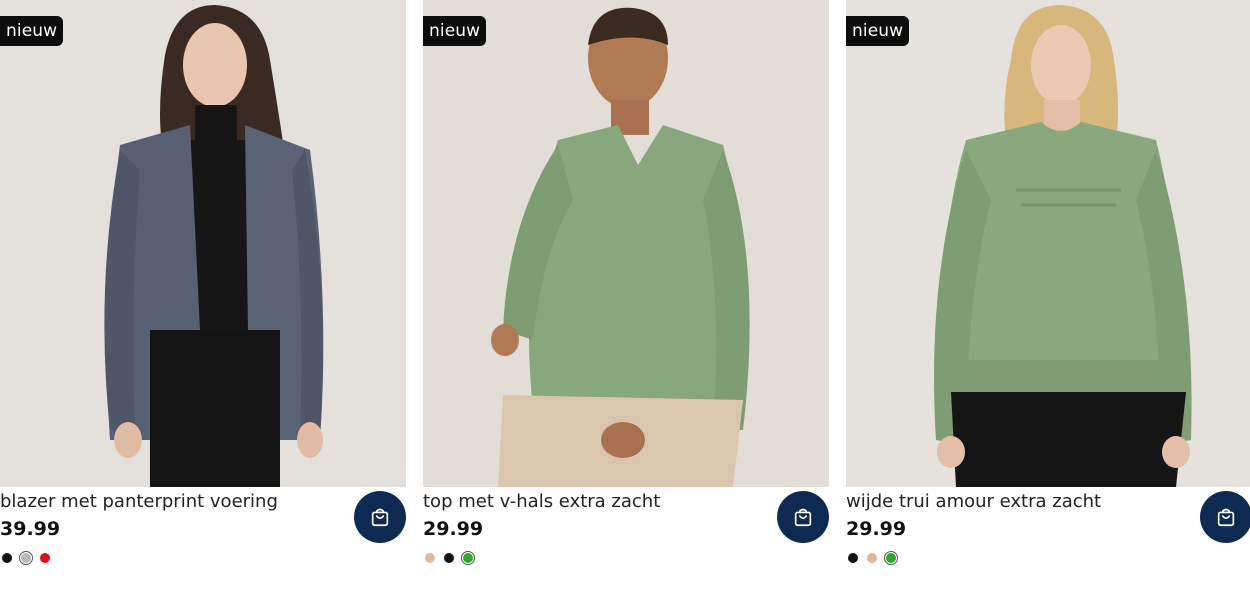 The height and width of the screenshot is (607, 1250). Describe the element at coordinates (973, 501) in the screenshot. I see `product-title: wijde trui amour extra zacht` at that location.